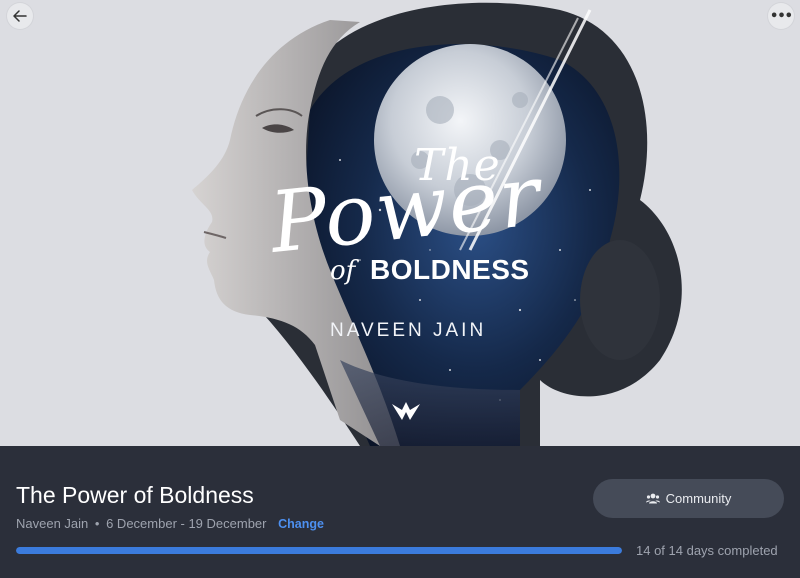 Image resolution: width=800 pixels, height=578 pixels. I want to click on arrow-left-icon, so click(20, 16).